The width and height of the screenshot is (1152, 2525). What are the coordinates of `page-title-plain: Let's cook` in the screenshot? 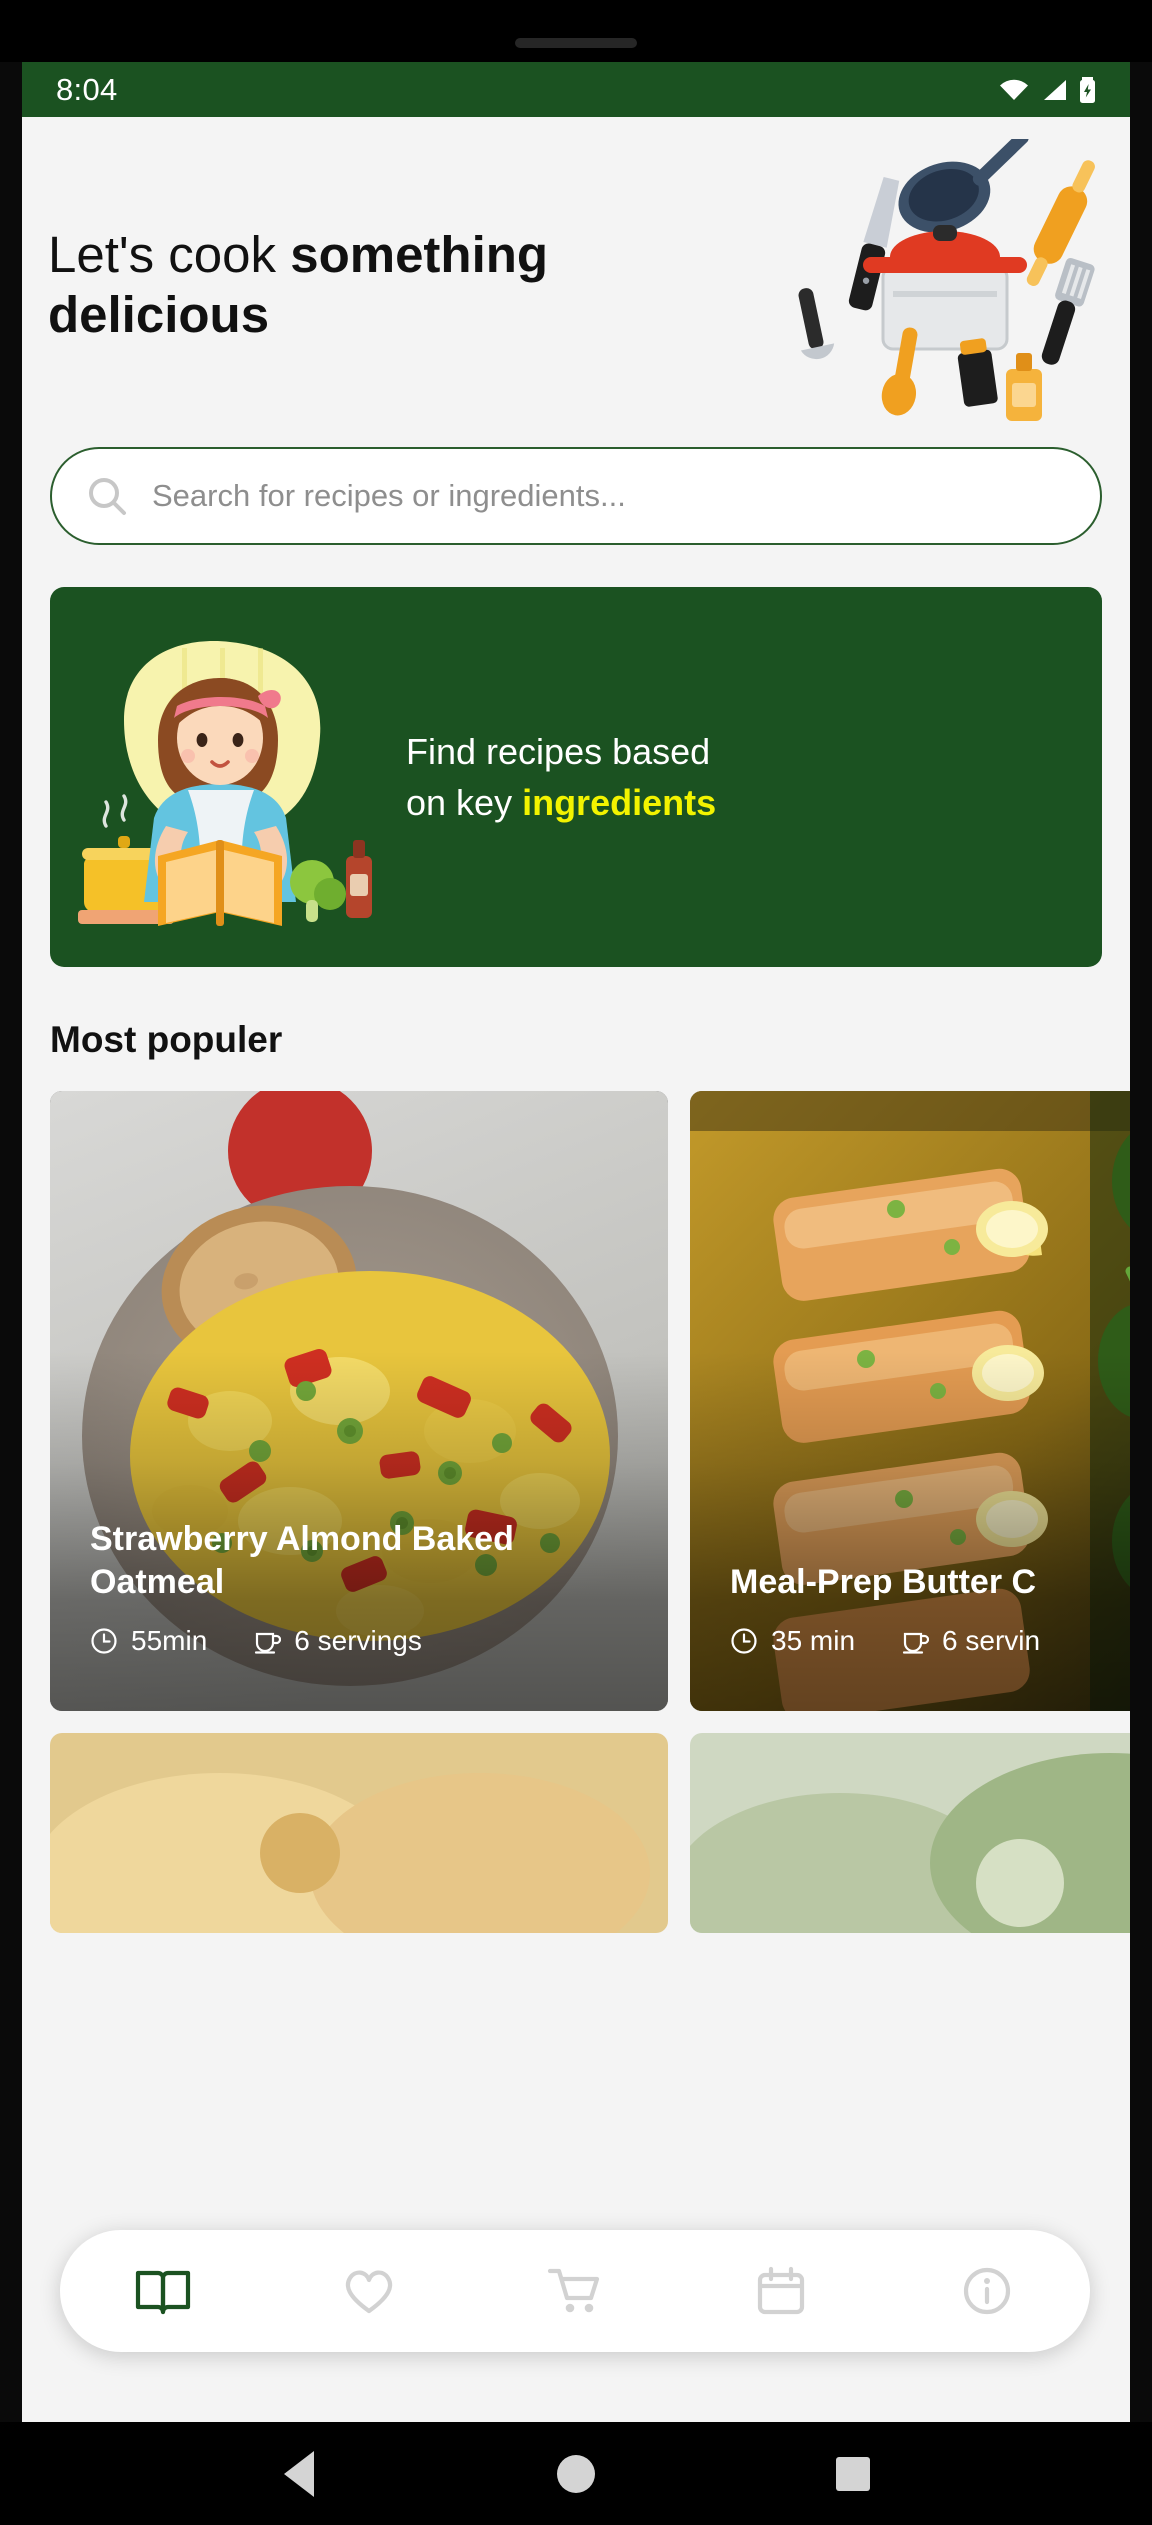 It's located at (169, 254).